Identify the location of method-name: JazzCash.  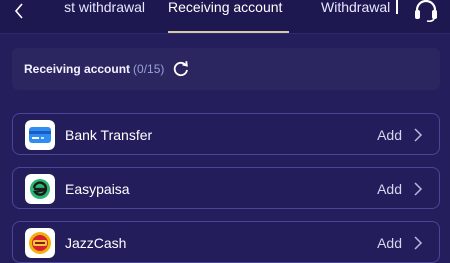
(96, 243).